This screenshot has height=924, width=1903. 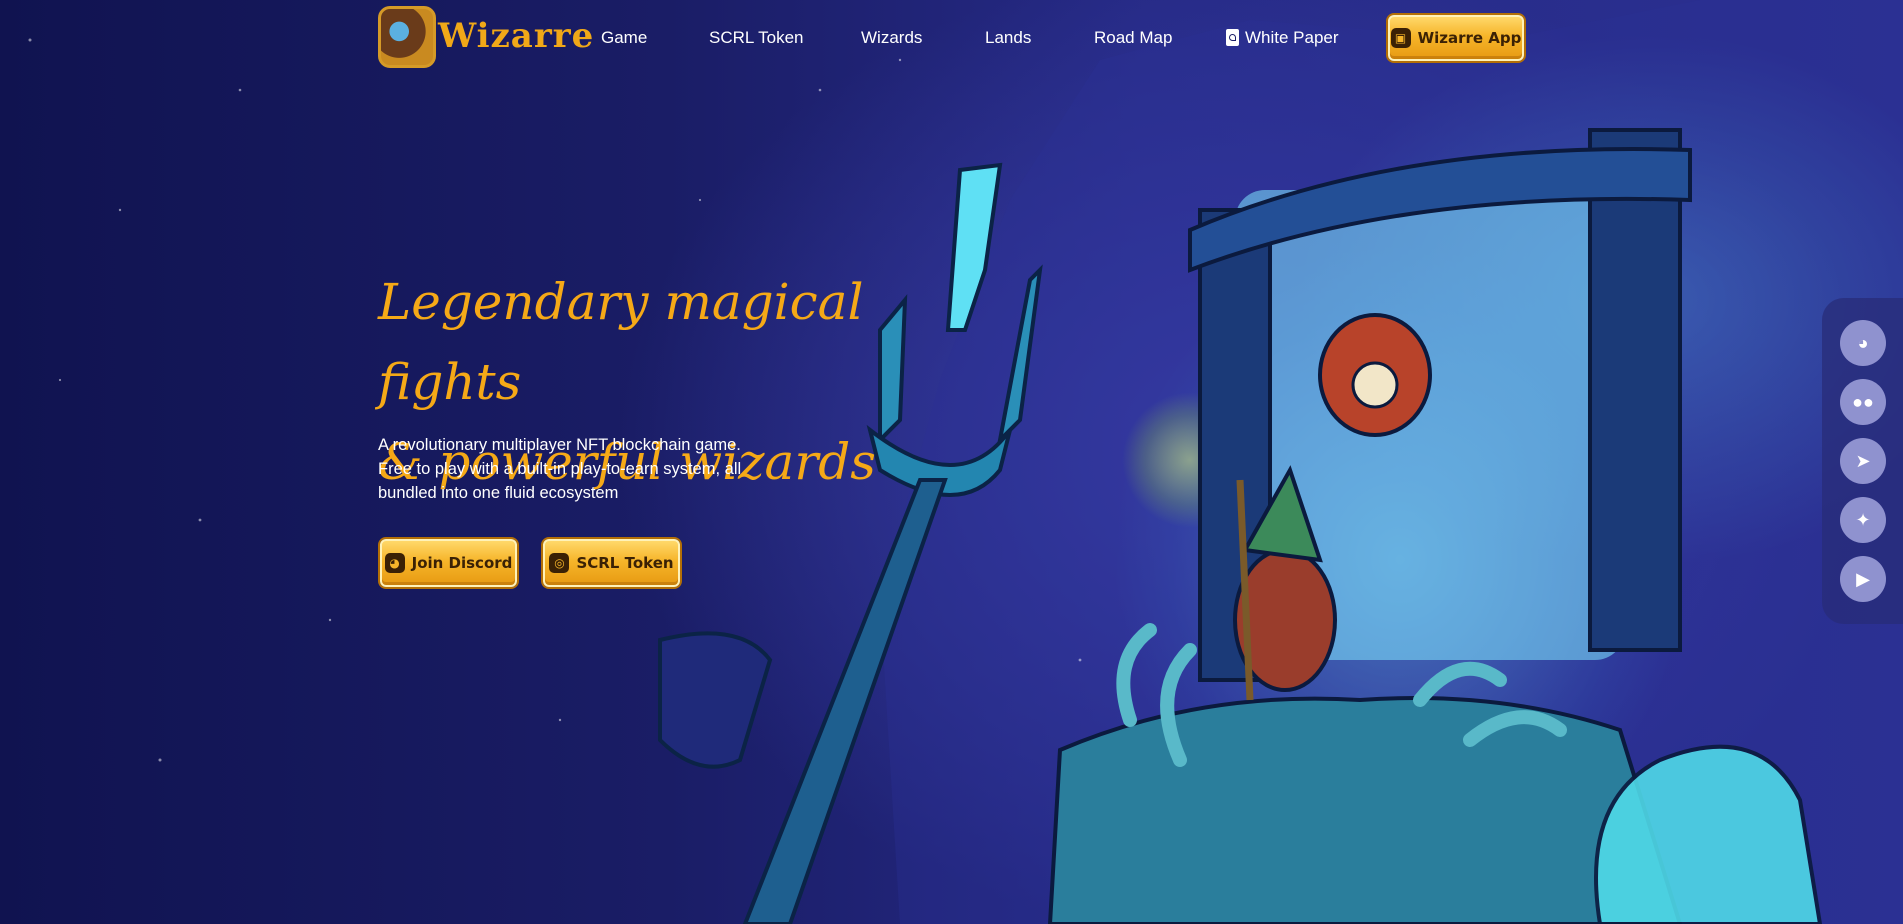 What do you see at coordinates (891, 38) in the screenshot?
I see `nav-link-wizards: Wizards` at bounding box center [891, 38].